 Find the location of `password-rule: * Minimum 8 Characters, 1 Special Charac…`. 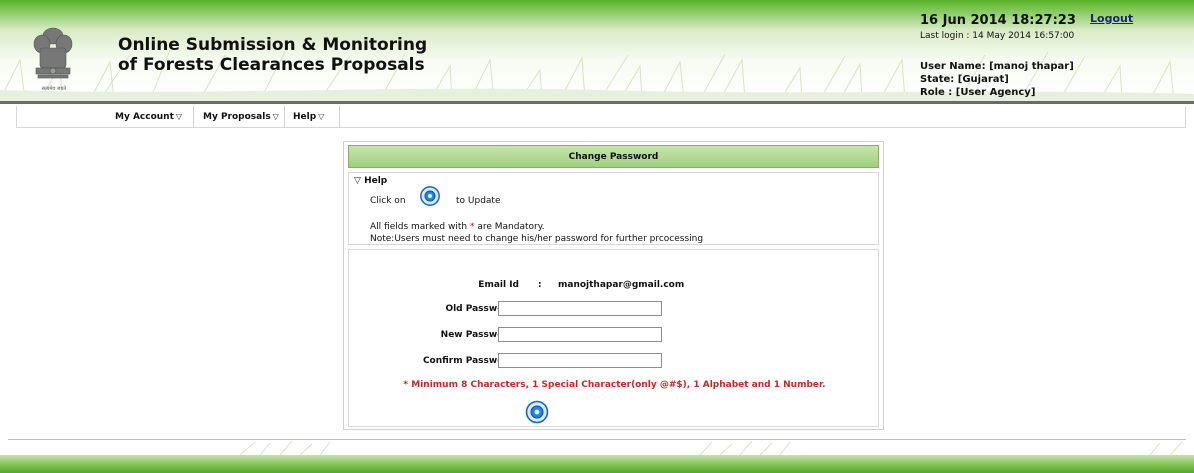

password-rule: * Minimum 8 Characters, 1 Special Charac… is located at coordinates (614, 385).